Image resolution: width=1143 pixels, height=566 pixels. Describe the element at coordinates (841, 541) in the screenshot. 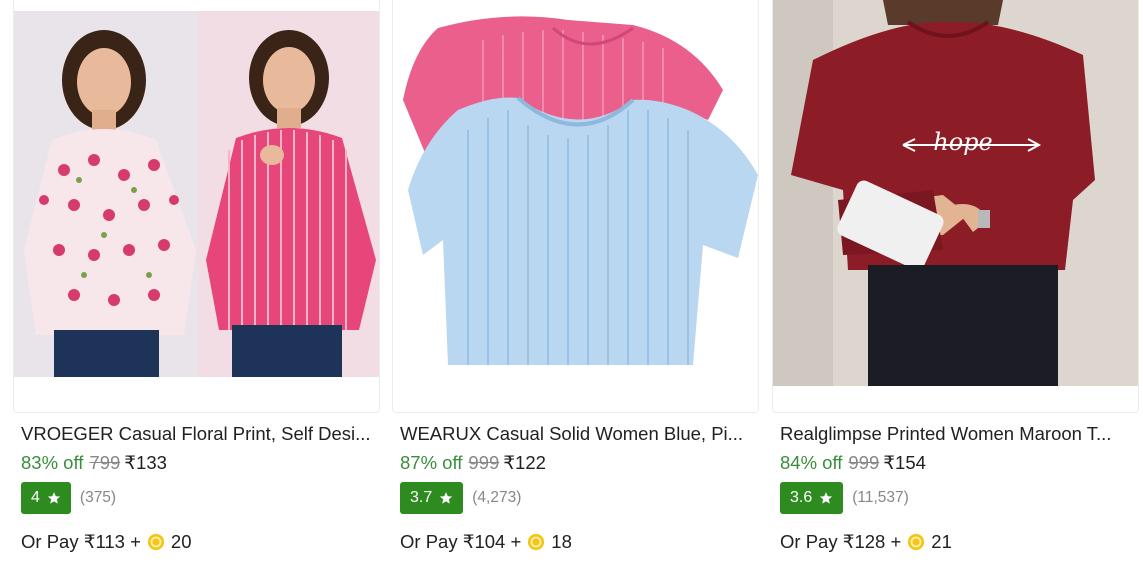

I see `pay-price-label: Or Pay ₹128 +` at that location.